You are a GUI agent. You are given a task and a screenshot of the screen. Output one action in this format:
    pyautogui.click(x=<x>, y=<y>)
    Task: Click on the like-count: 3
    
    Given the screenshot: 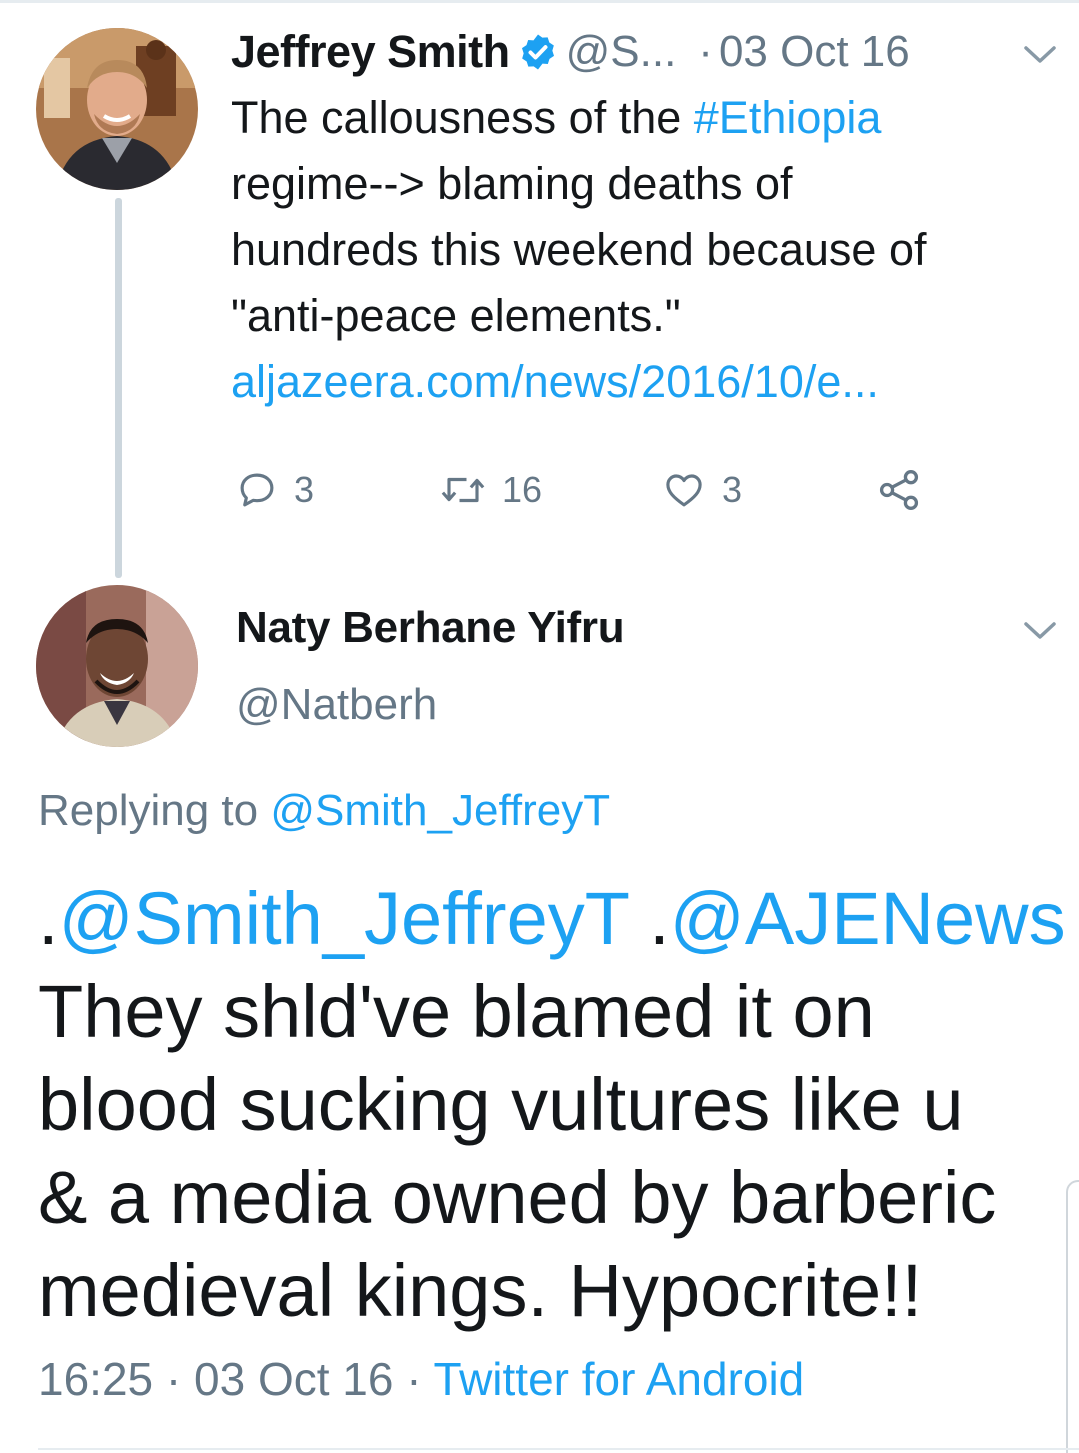 What is the action you would take?
    pyautogui.click(x=732, y=489)
    